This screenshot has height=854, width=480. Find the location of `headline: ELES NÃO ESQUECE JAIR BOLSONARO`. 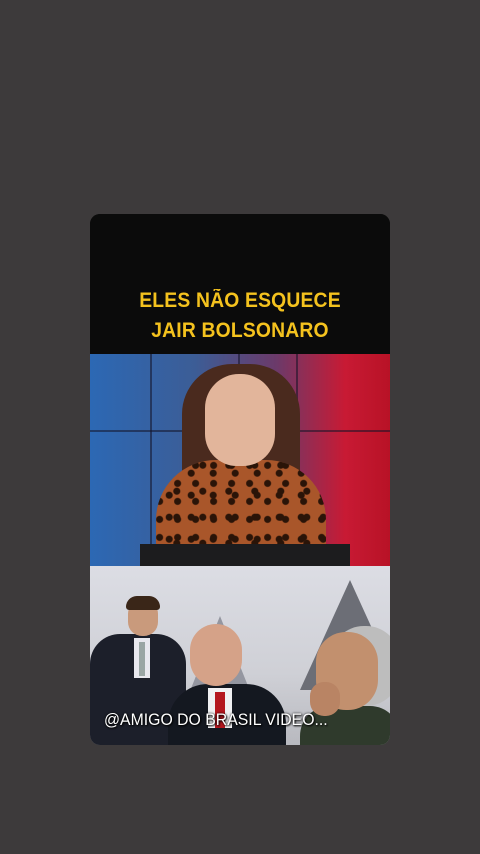

headline: ELES NÃO ESQUECE JAIR BOLSONARO is located at coordinates (240, 316).